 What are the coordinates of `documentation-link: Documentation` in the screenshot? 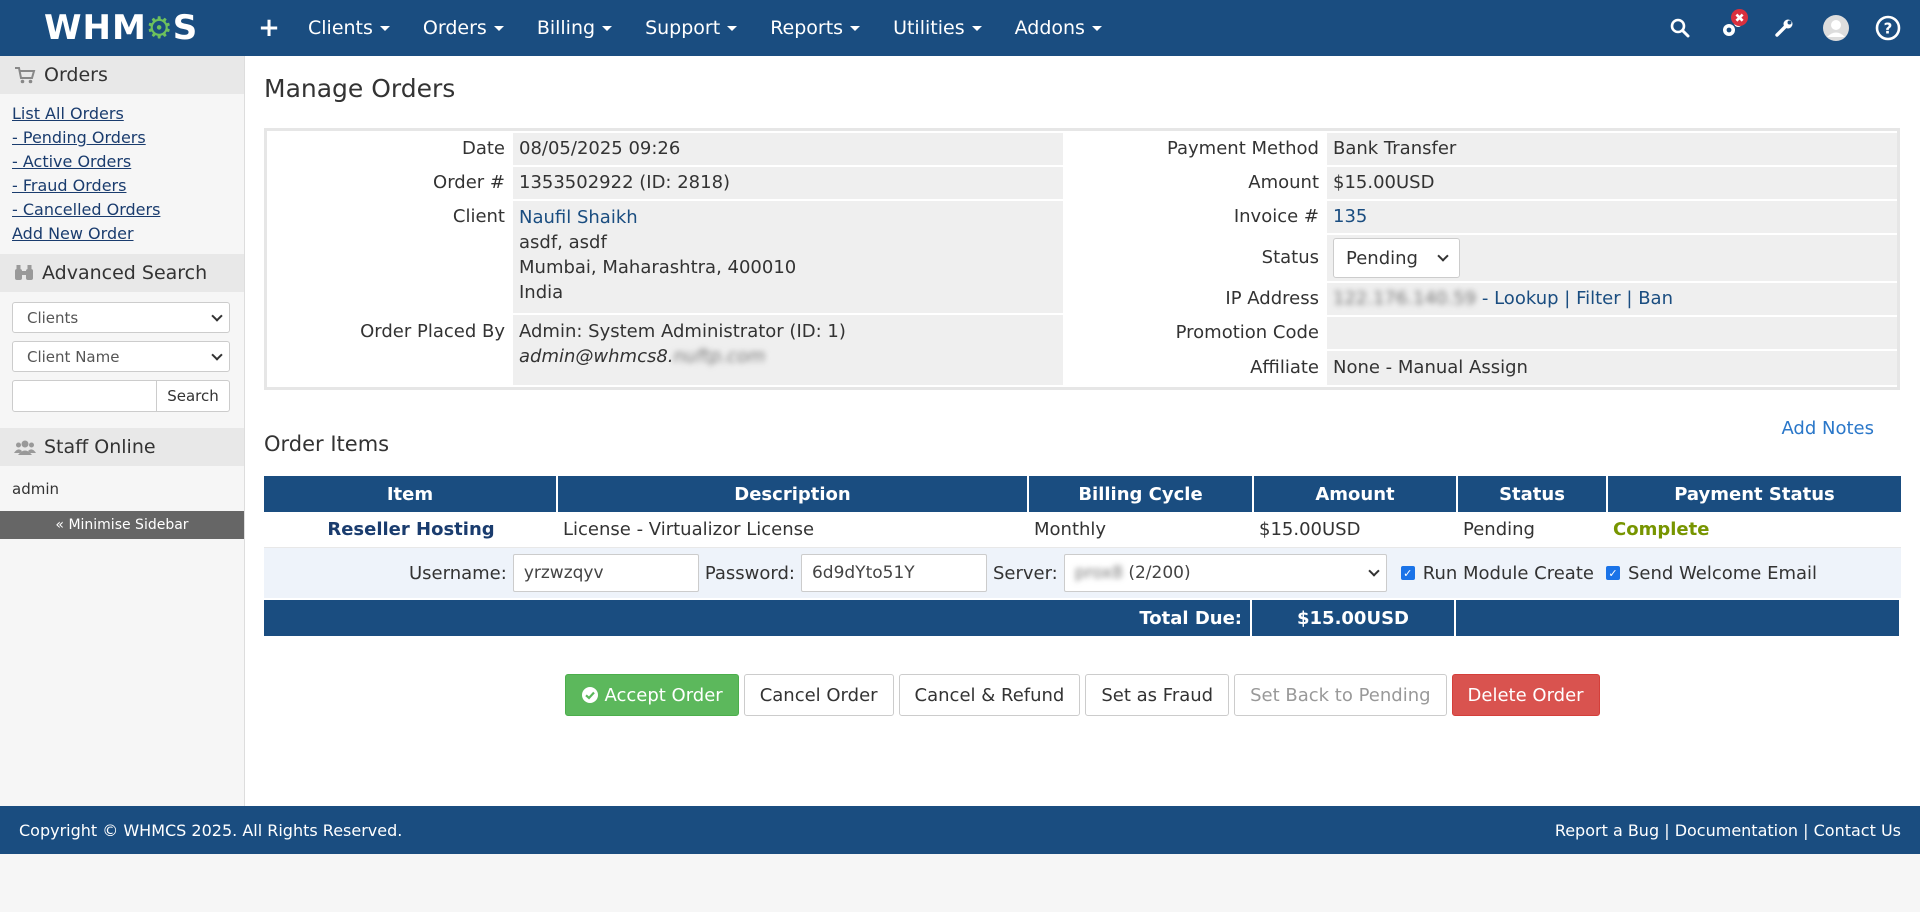 It's located at (1736, 830).